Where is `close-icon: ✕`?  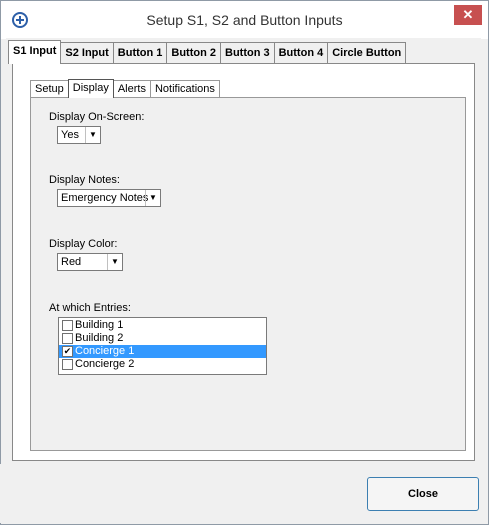 close-icon: ✕ is located at coordinates (468, 14).